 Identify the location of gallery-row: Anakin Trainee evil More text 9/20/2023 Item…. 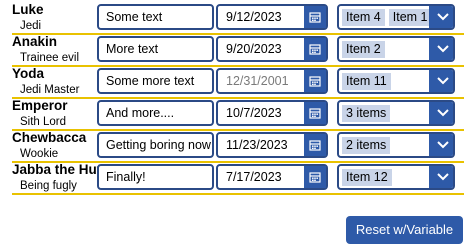
(237, 50).